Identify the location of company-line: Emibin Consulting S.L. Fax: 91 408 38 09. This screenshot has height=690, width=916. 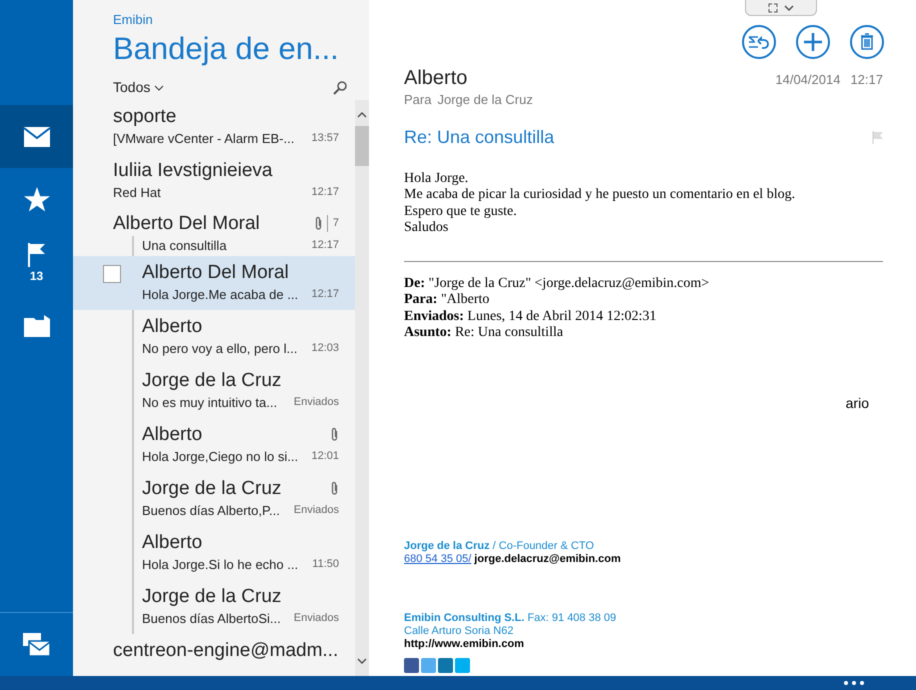
(510, 618).